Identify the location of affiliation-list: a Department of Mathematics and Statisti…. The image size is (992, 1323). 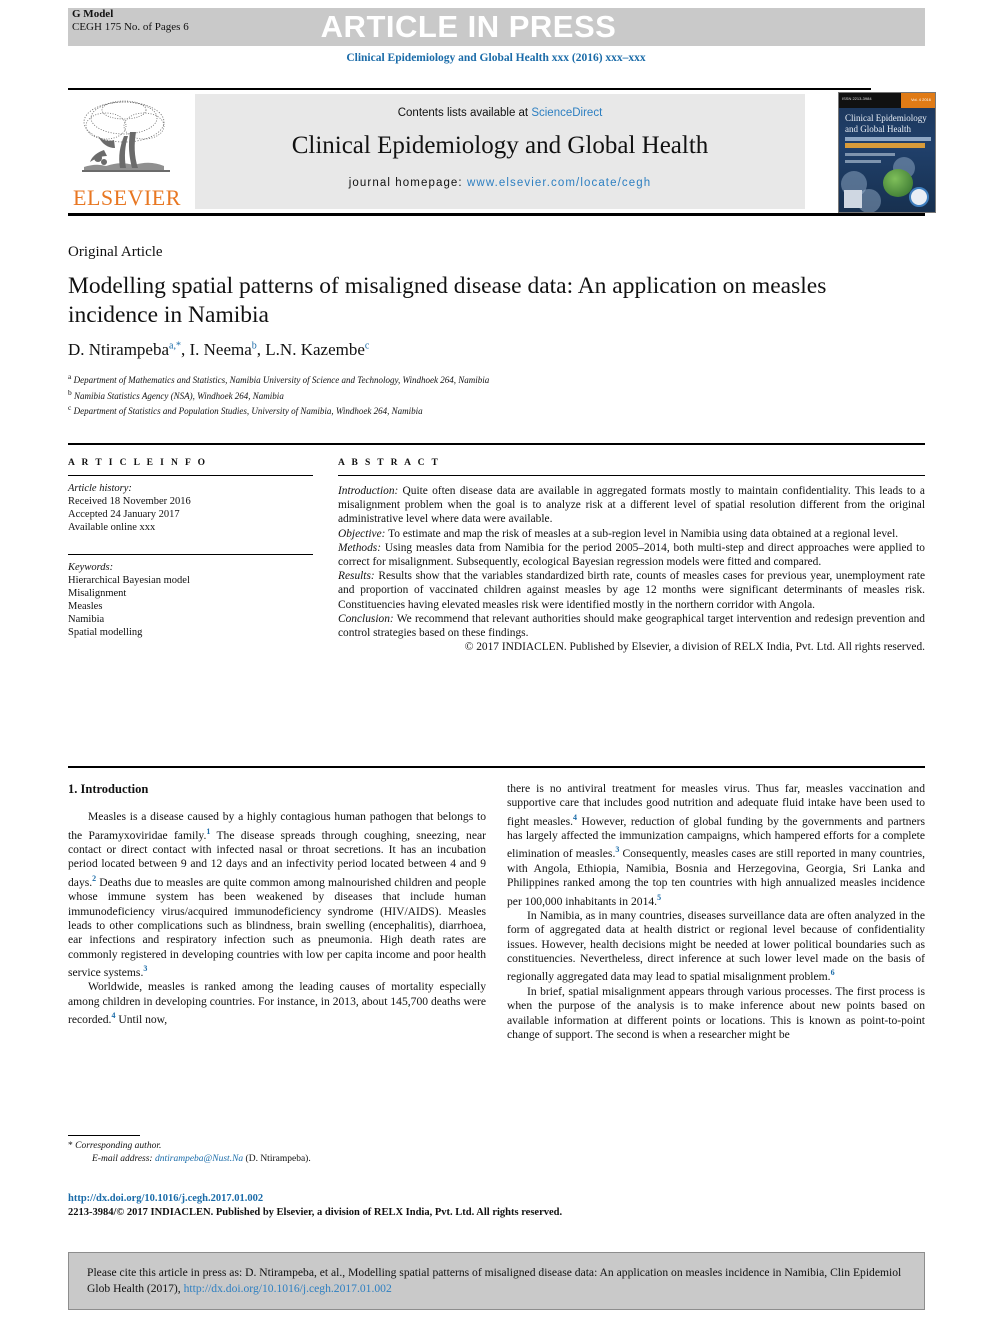
(468, 394).